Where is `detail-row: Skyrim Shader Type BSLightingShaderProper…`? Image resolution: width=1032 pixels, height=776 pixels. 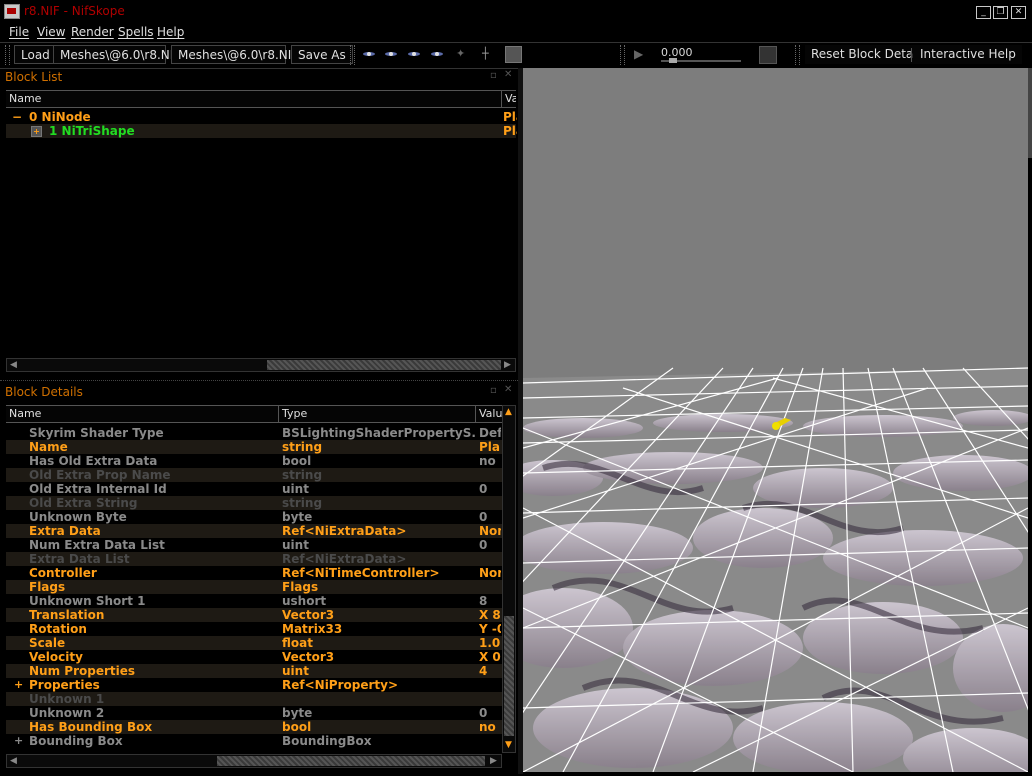 detail-row: Skyrim Shader Type BSLightingShaderProper… is located at coordinates (254, 433).